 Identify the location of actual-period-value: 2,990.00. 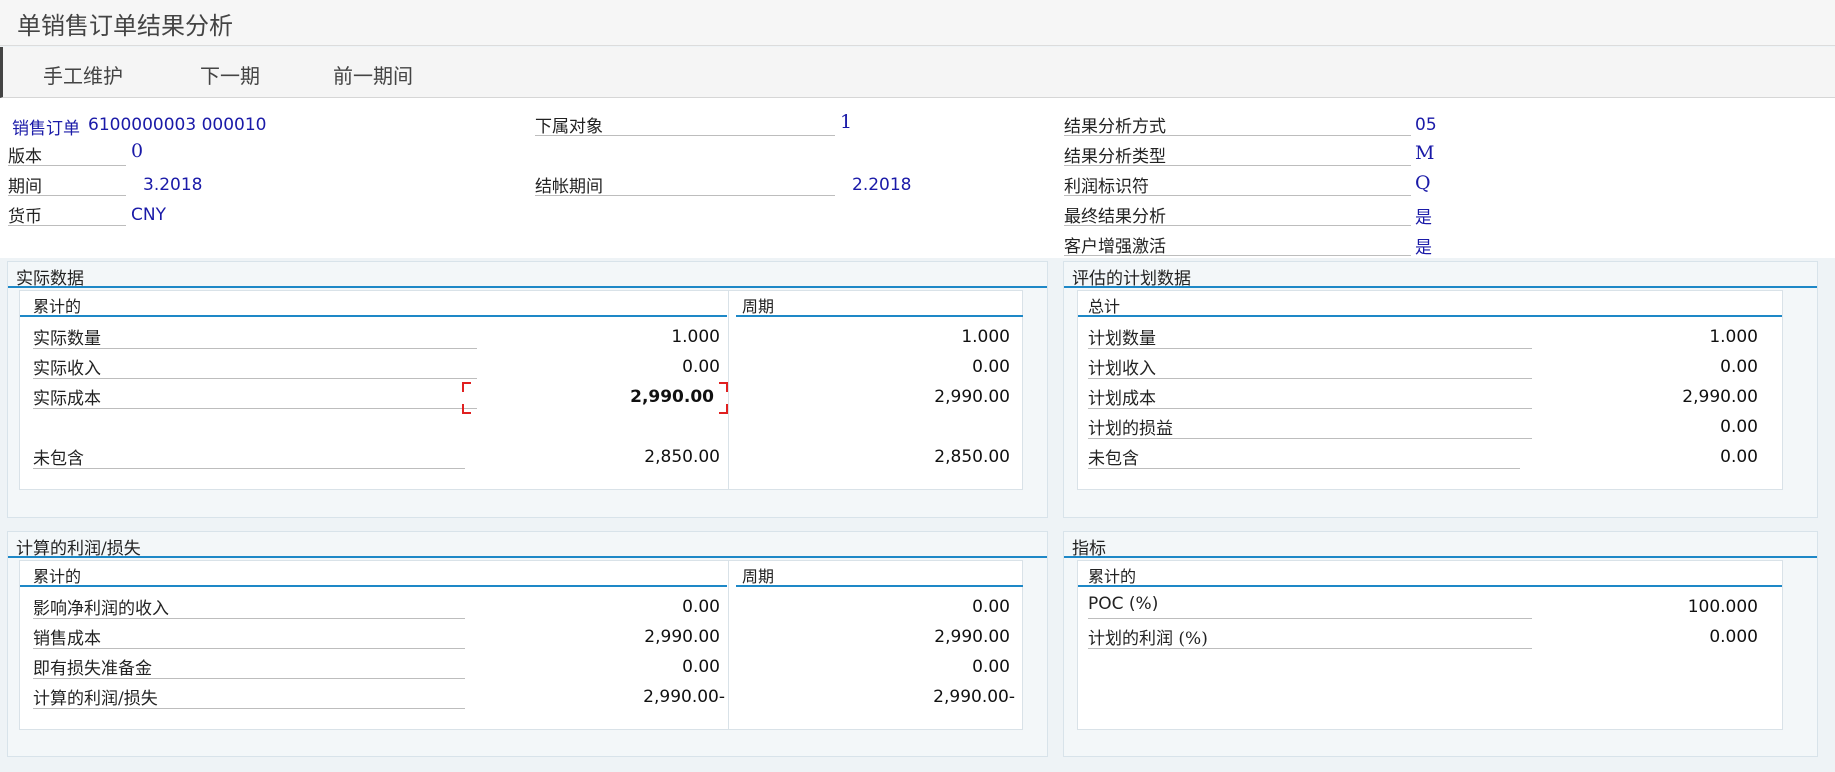
(910, 397).